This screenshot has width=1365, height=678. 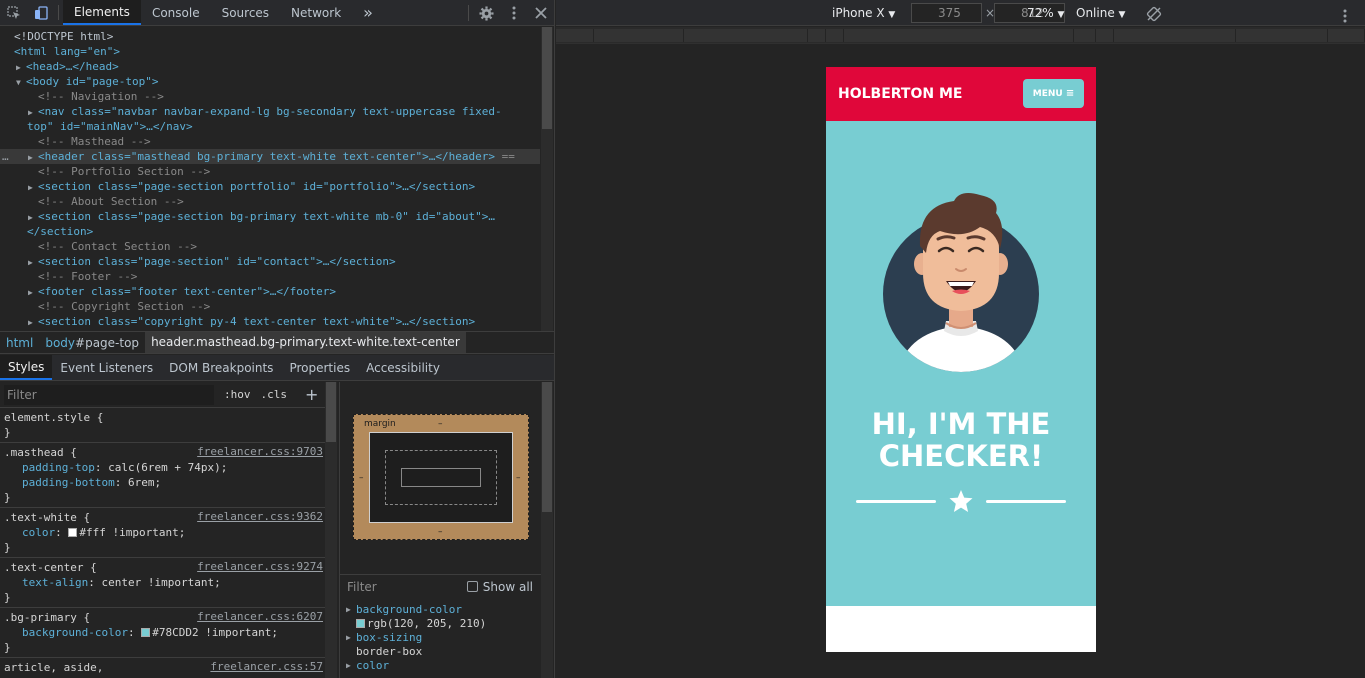 I want to click on dom-node-html: <html lang="en">, so click(x=270, y=51).